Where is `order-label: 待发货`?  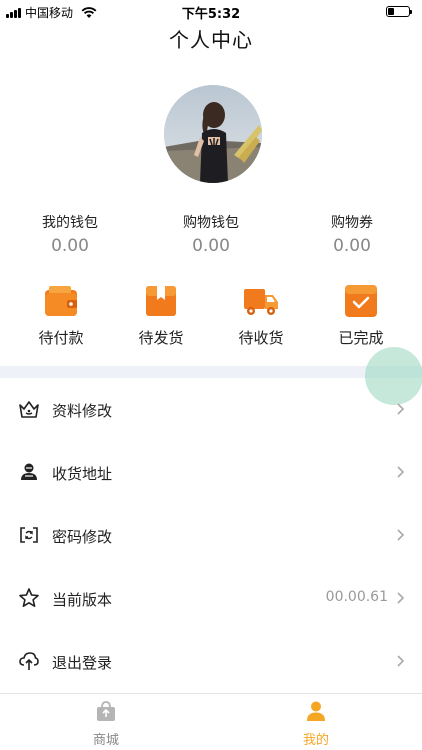
order-label: 待发货 is located at coordinates (161, 338).